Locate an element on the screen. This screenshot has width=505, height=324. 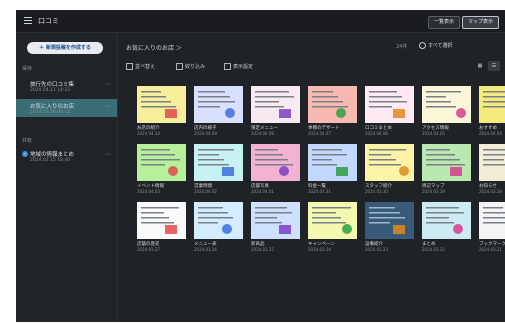
sidebar-item-date: 2024.03.28 09:12 is located at coordinates (50, 112).